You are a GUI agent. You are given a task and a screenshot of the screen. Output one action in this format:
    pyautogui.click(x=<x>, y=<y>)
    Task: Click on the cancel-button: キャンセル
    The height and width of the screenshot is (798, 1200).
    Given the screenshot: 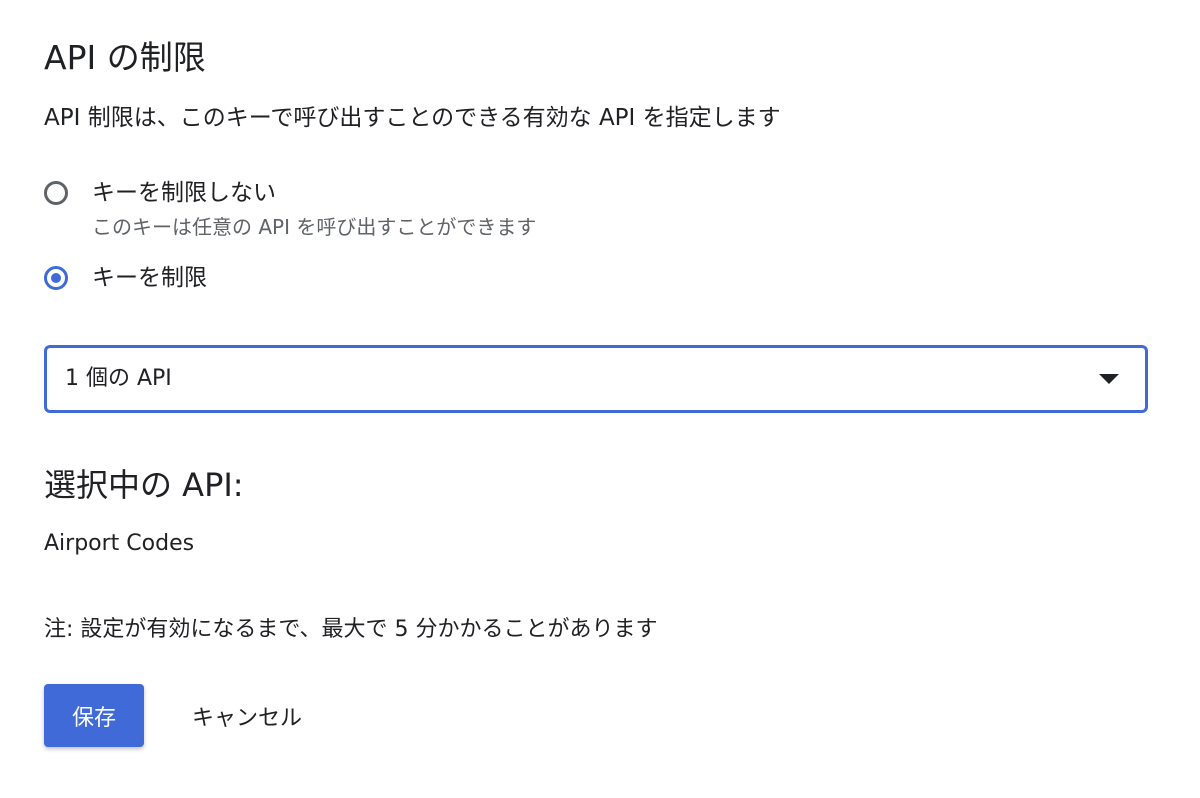 What is the action you would take?
    pyautogui.click(x=247, y=715)
    